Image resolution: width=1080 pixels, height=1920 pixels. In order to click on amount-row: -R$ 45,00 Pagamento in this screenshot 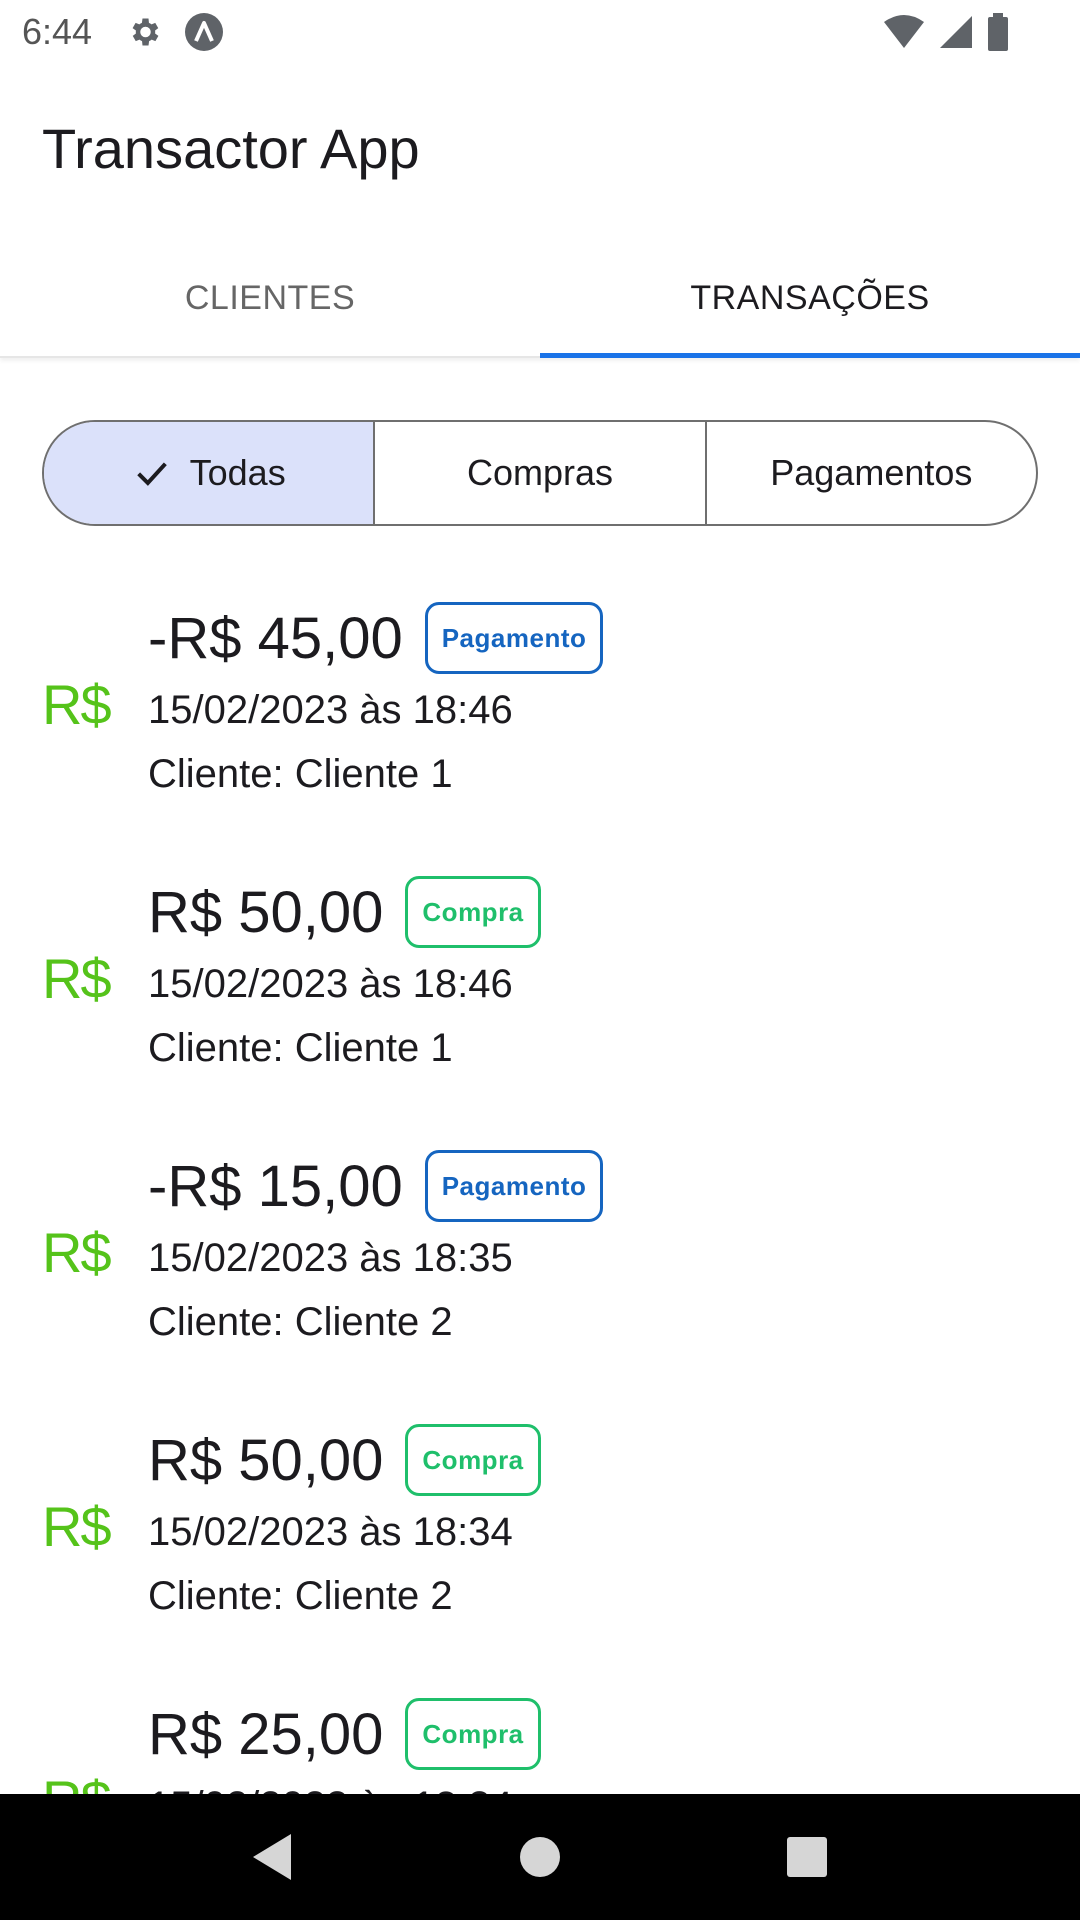, I will do `click(376, 638)`.